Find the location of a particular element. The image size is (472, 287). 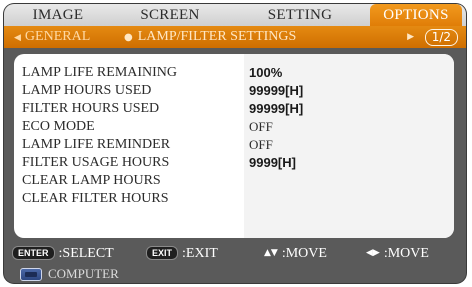

row-label: LAMP HOURS USED is located at coordinates (87, 90).